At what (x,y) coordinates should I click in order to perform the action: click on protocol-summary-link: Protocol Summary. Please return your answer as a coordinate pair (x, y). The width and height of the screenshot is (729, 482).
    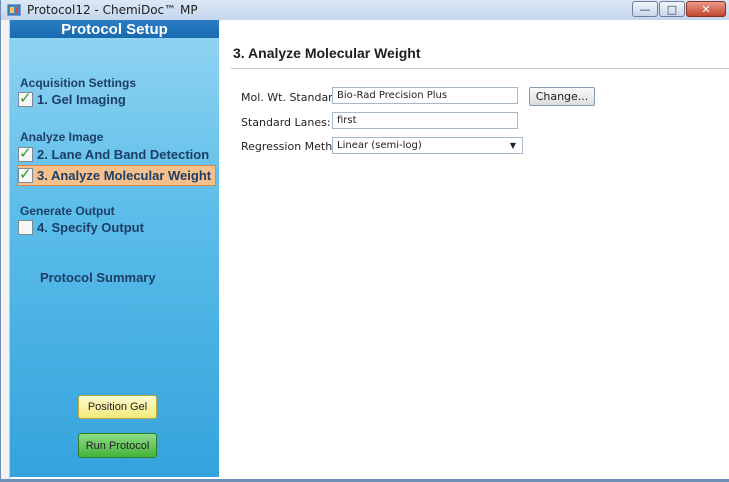
    Looking at the image, I should click on (98, 277).